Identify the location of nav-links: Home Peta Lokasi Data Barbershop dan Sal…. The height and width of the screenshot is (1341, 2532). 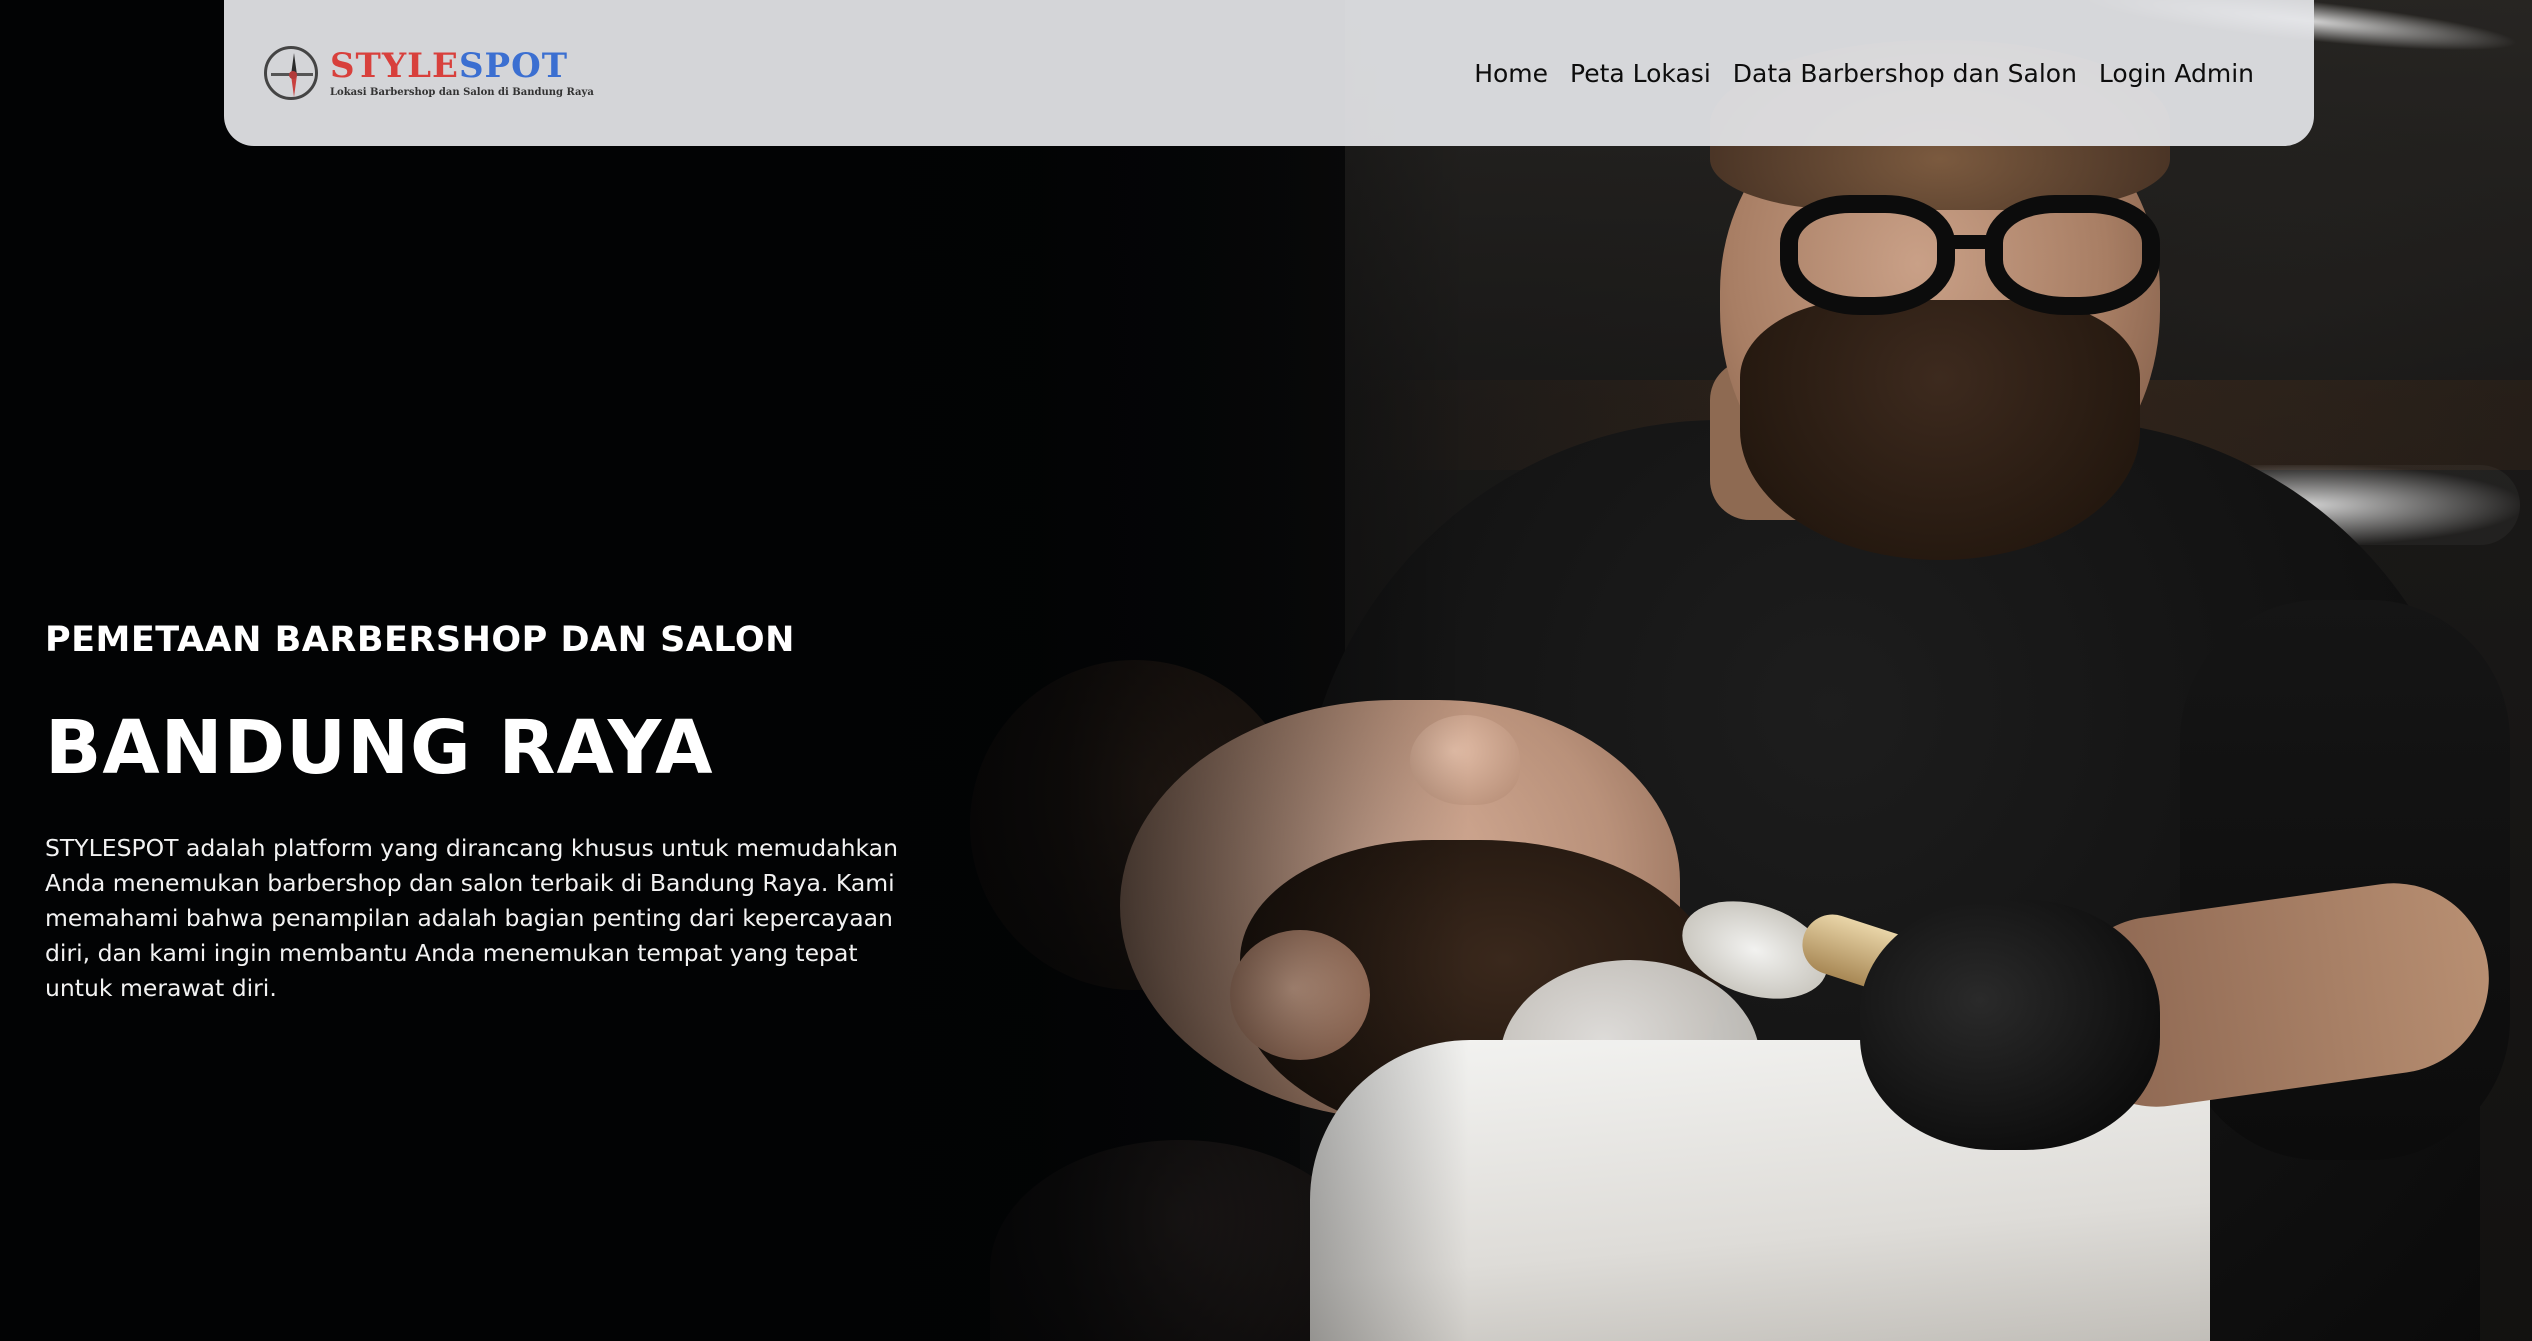
(1864, 73).